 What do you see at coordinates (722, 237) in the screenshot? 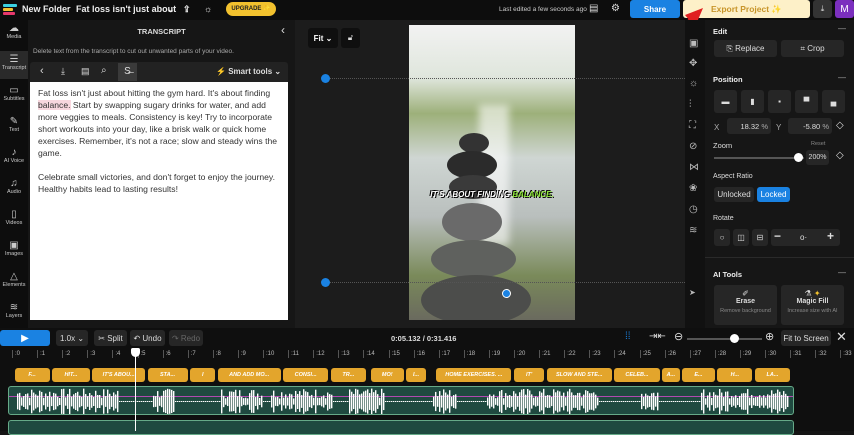
I see `rotate-icon: ○` at bounding box center [722, 237].